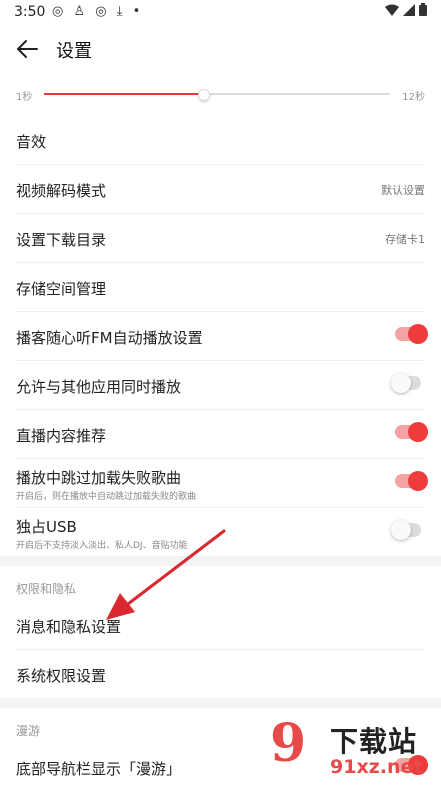 This screenshot has height=791, width=441. Describe the element at coordinates (28, 731) in the screenshot. I see `section-title: 漫游` at that location.